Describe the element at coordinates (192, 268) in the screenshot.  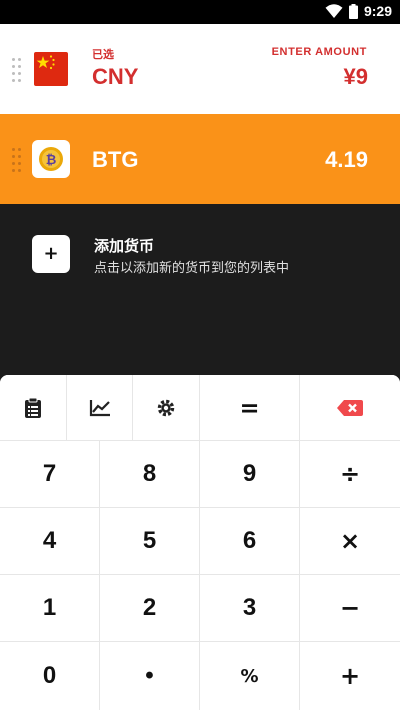
I see `add-currency-subtitle: 点击以添加新的货币到您的列表中` at that location.